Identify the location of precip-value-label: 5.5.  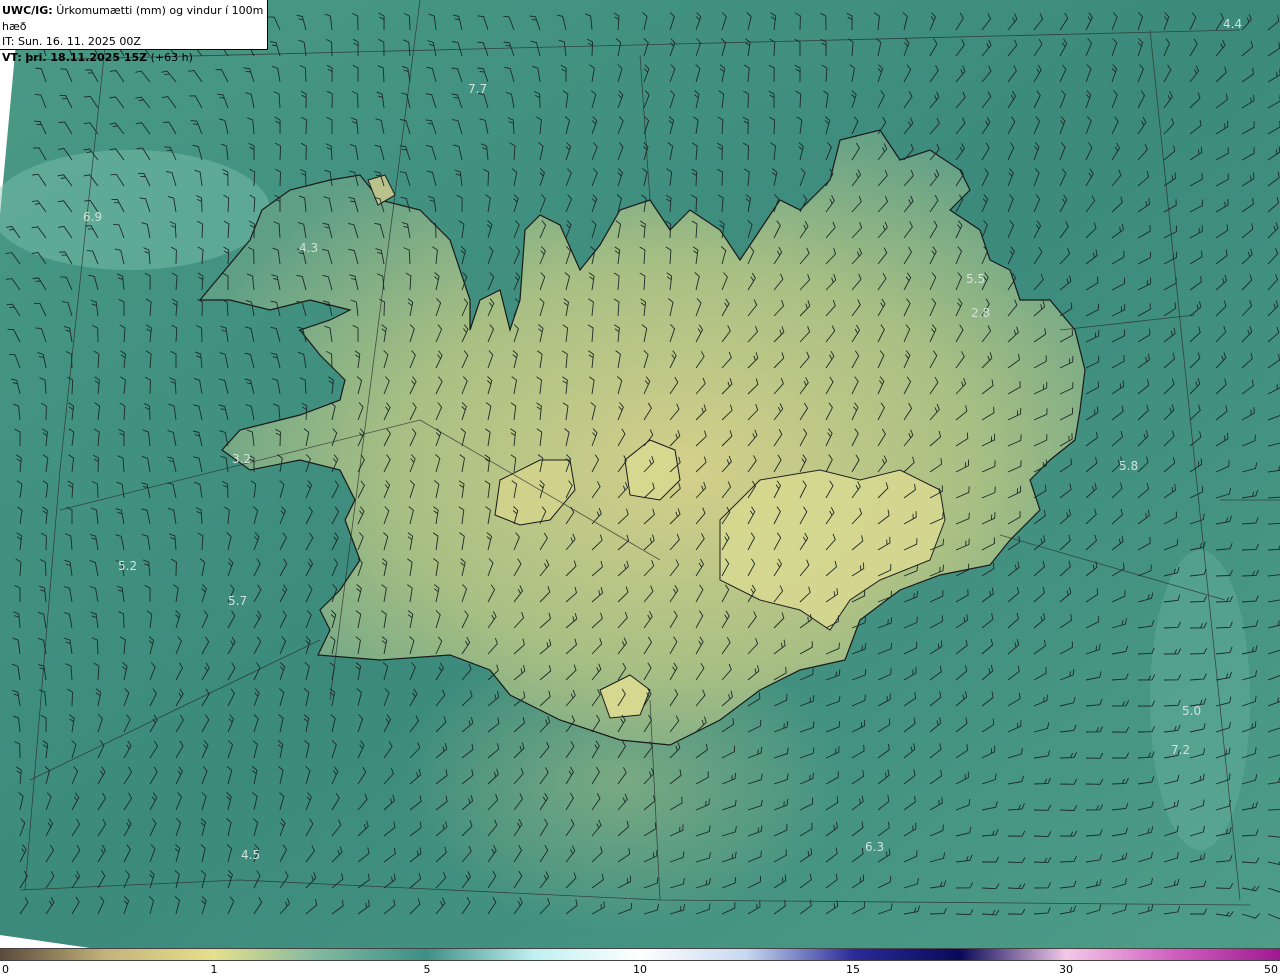
(975, 279).